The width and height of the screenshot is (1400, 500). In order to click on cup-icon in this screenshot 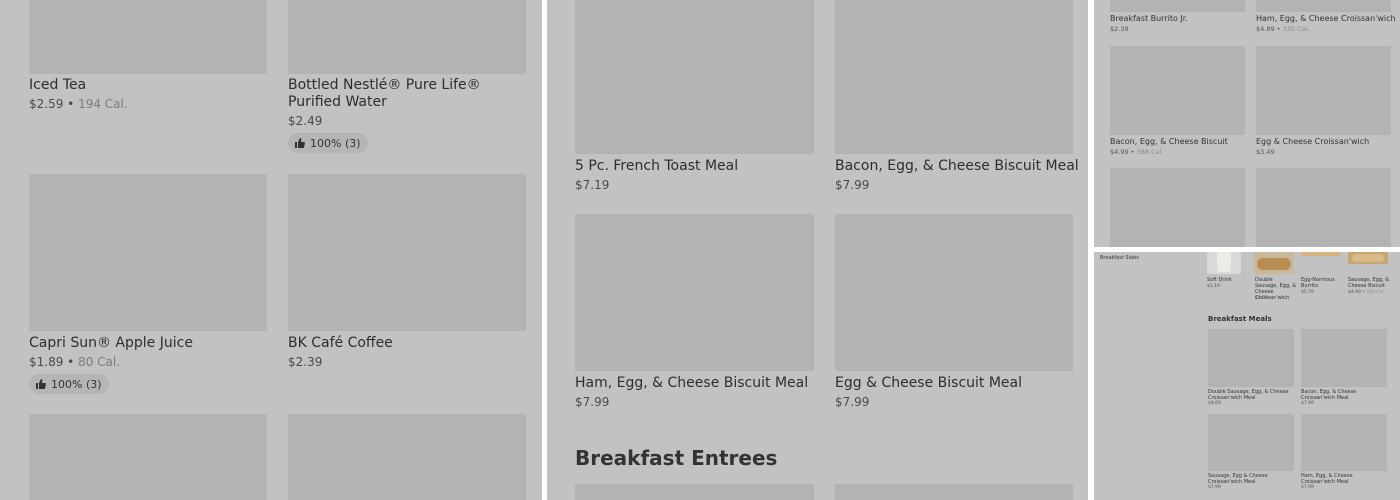, I will do `click(1224, 262)`.